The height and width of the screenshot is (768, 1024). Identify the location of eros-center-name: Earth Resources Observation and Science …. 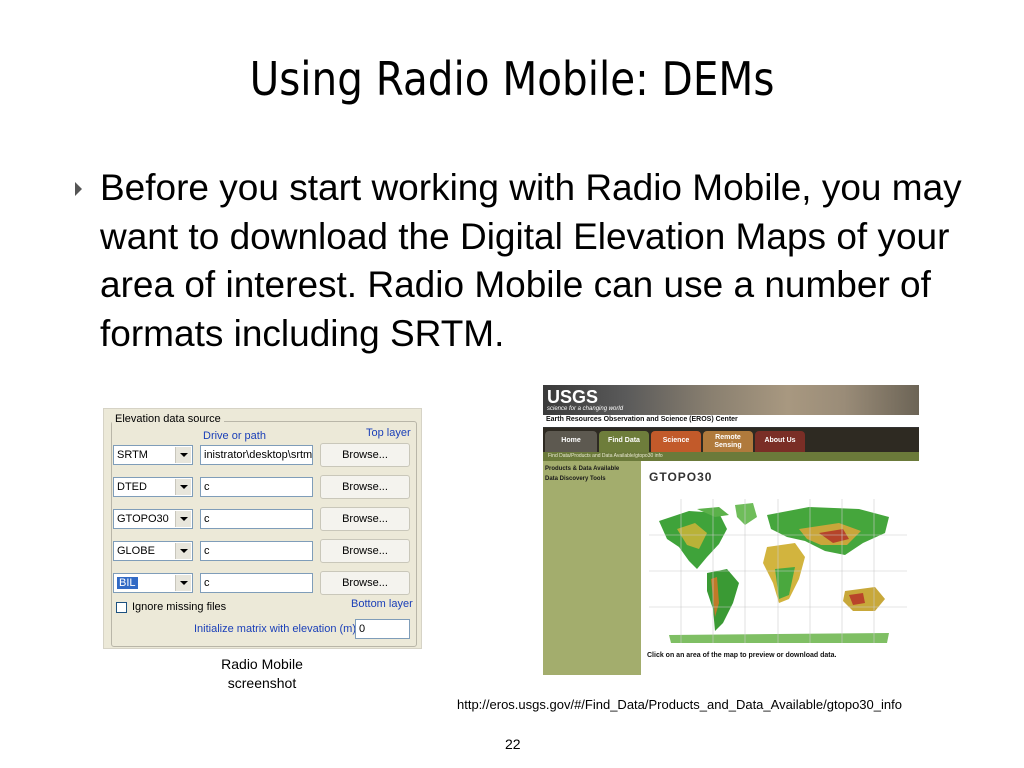
(642, 419).